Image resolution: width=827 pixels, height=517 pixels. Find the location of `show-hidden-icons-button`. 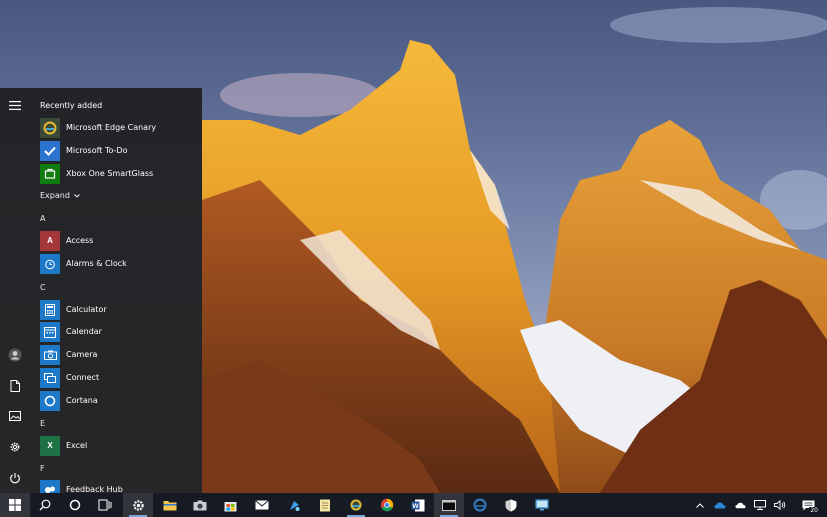

show-hidden-icons-button is located at coordinates (700, 505).